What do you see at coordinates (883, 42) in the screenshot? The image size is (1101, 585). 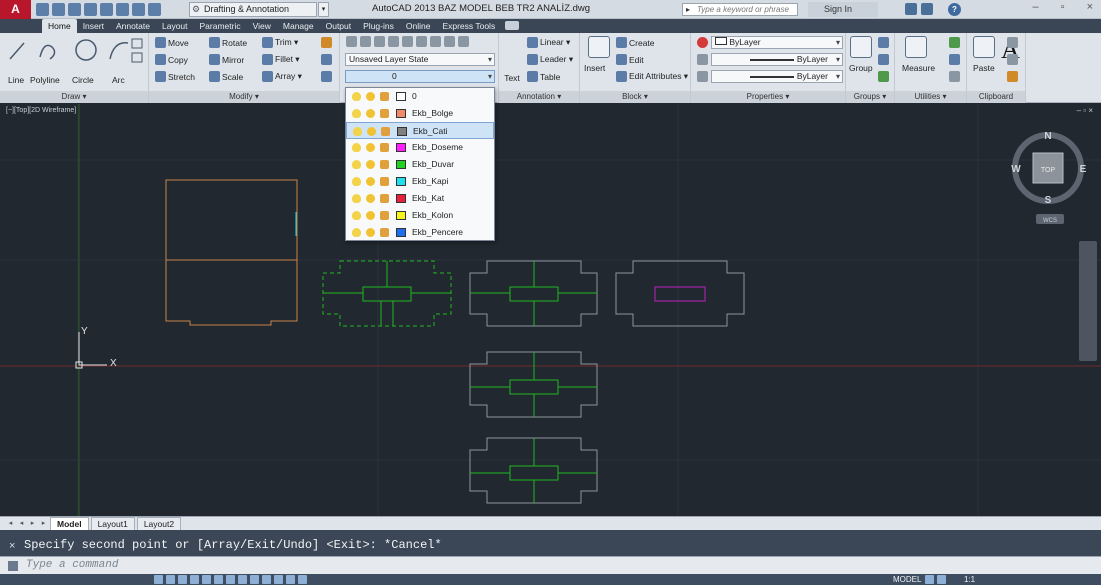 I see `ungroup-icon` at bounding box center [883, 42].